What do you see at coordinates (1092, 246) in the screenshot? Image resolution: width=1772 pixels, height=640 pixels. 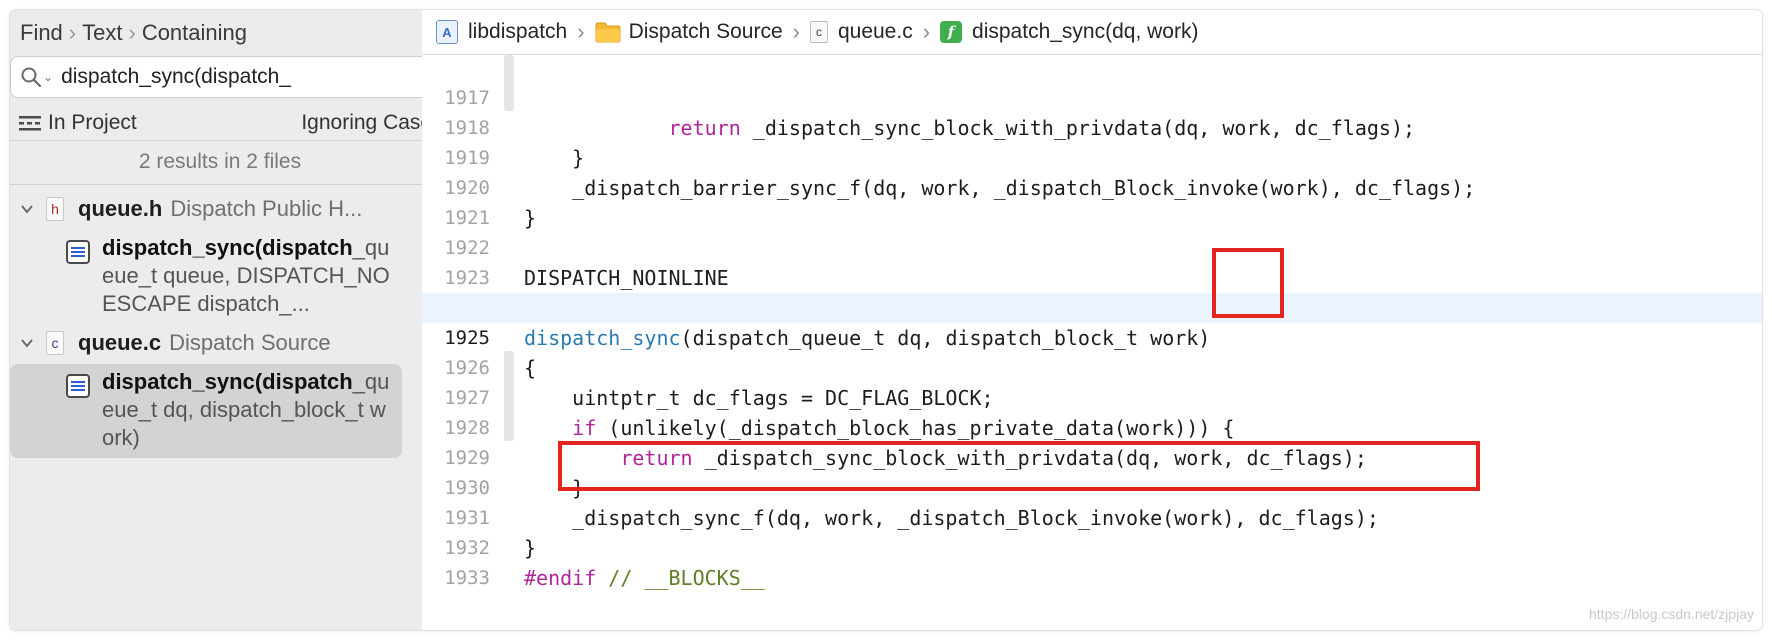 I see `code-line: 1922 DISPATCH_NOINLINE` at bounding box center [1092, 246].